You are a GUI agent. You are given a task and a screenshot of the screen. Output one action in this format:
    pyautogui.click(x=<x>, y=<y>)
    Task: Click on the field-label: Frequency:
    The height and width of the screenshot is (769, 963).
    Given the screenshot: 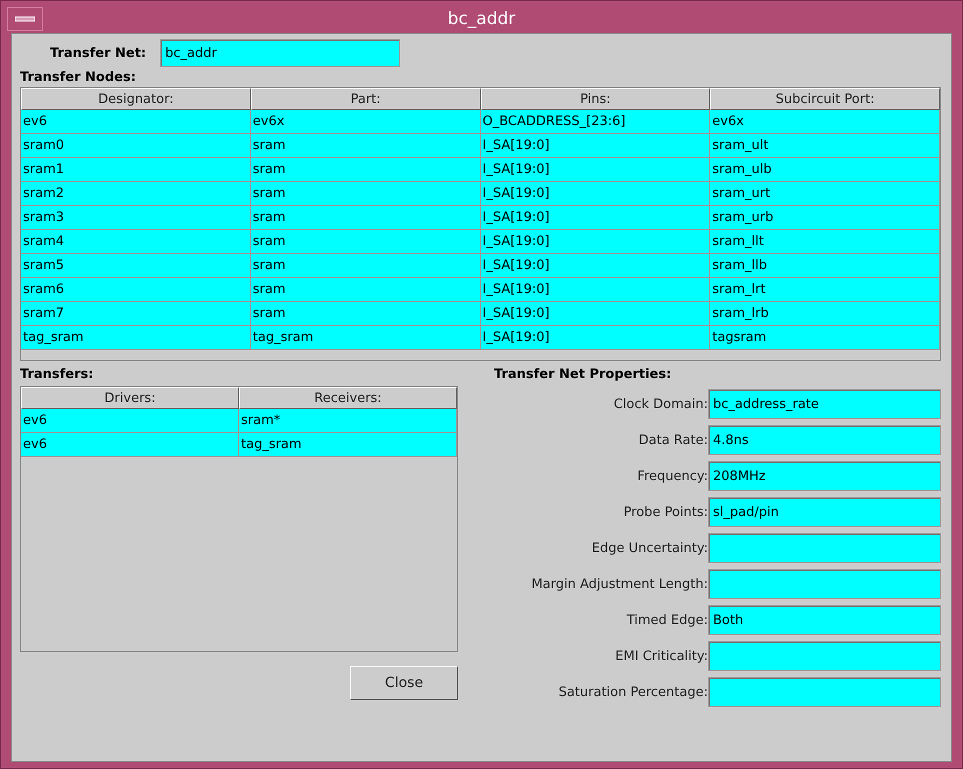 What is the action you would take?
    pyautogui.click(x=672, y=476)
    